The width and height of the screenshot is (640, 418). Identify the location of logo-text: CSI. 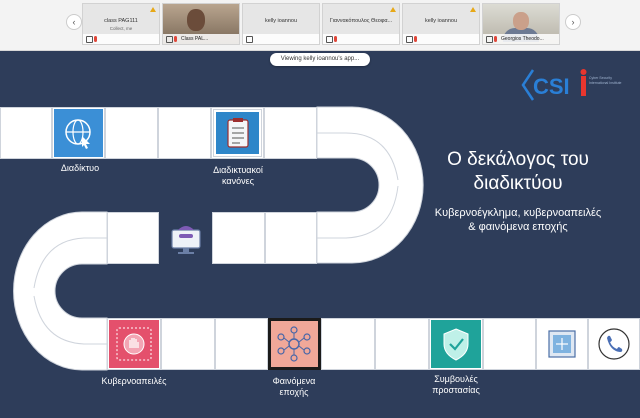
(551, 86).